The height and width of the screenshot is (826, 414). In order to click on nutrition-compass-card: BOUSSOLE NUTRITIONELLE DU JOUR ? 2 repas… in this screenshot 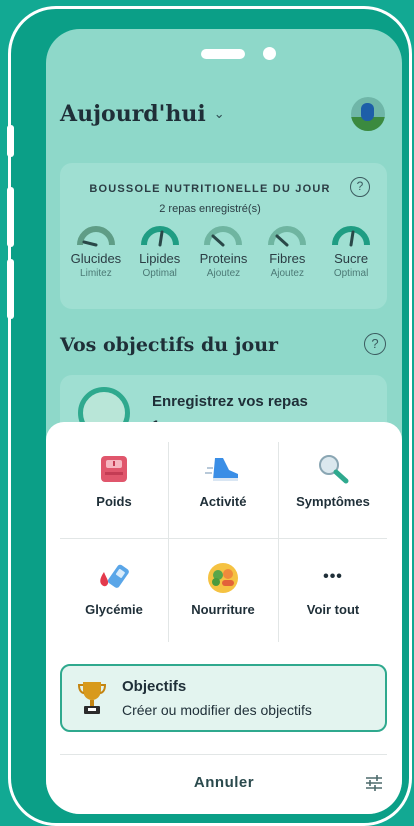, I will do `click(223, 236)`.